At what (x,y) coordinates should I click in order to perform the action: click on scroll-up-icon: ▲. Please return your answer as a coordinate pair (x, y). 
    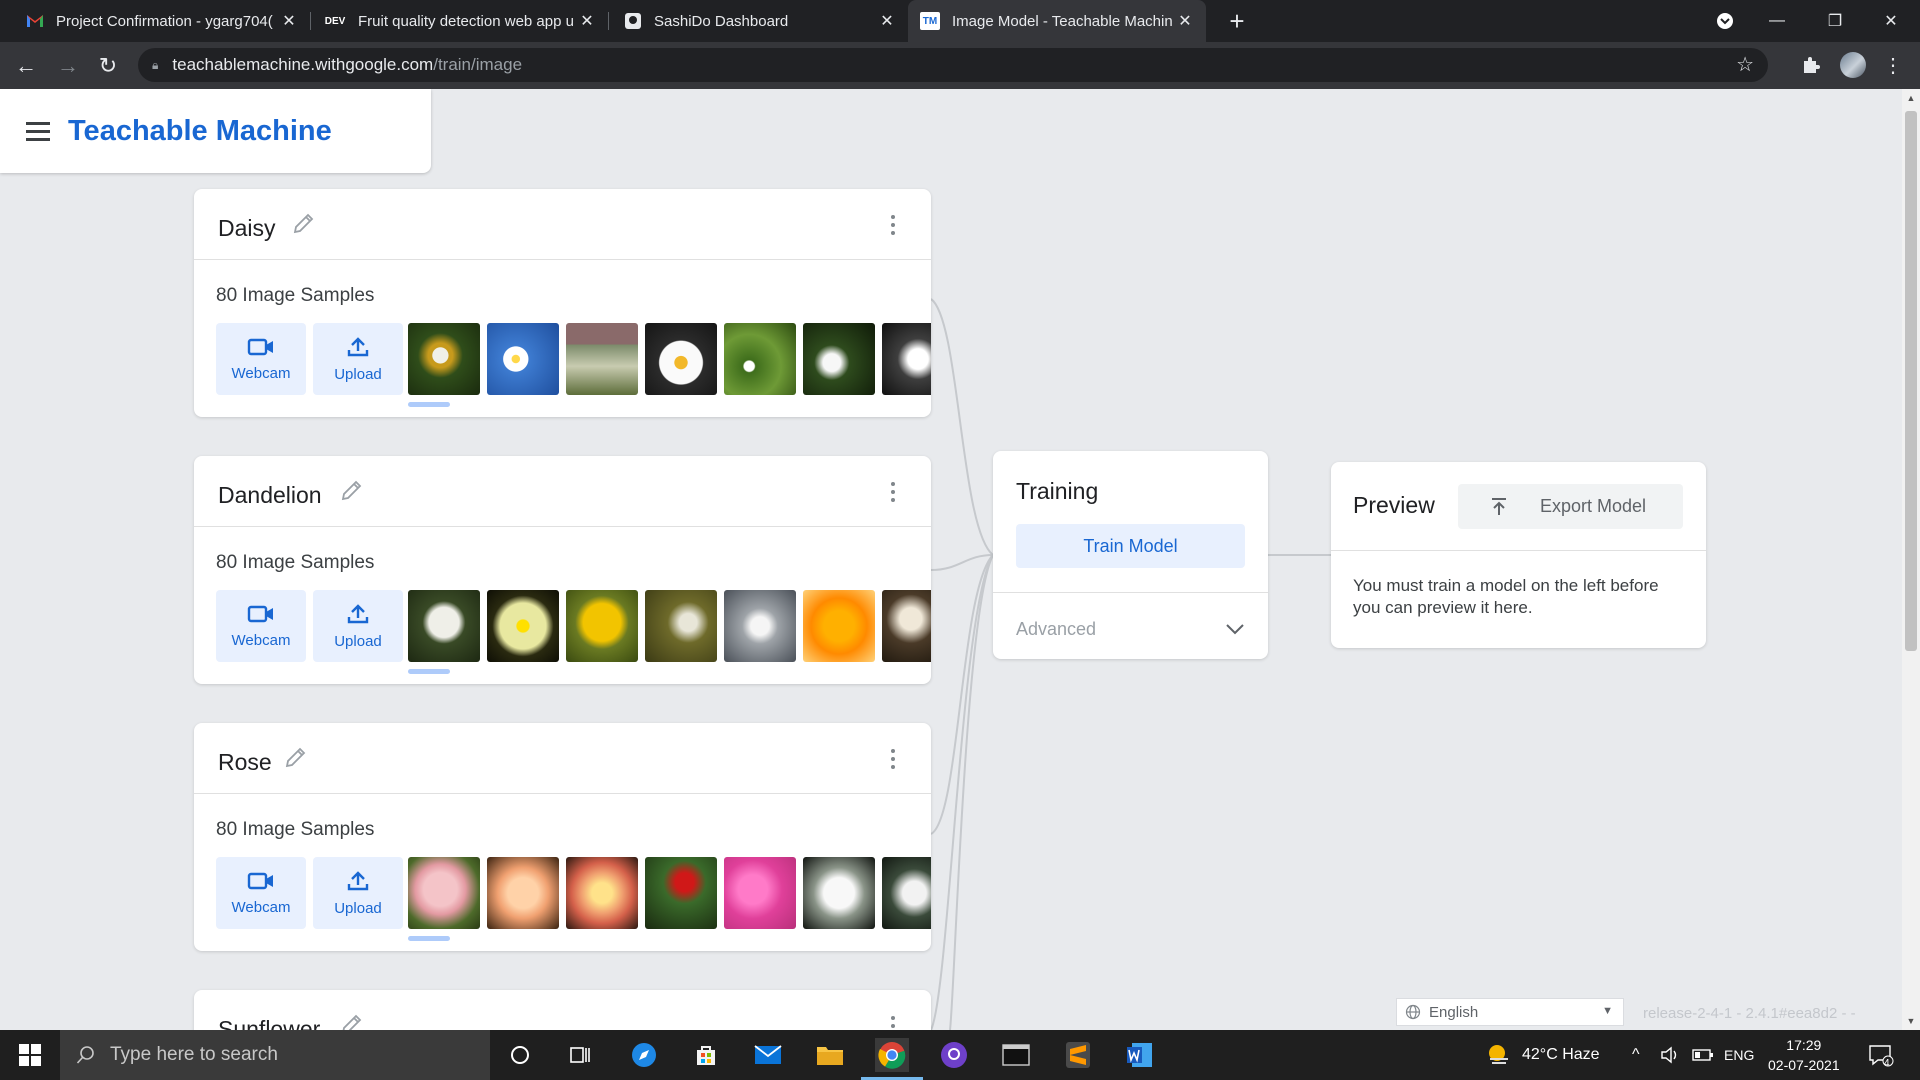
    Looking at the image, I should click on (1911, 98).